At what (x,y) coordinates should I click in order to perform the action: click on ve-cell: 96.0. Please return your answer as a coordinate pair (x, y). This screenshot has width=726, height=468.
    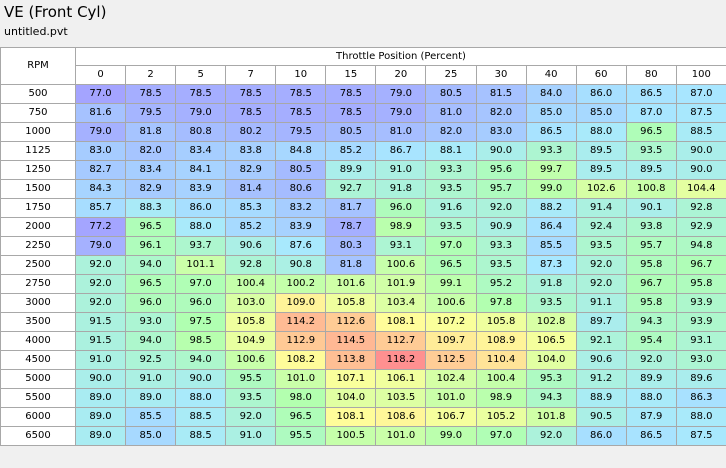
    Looking at the image, I should click on (201, 303).